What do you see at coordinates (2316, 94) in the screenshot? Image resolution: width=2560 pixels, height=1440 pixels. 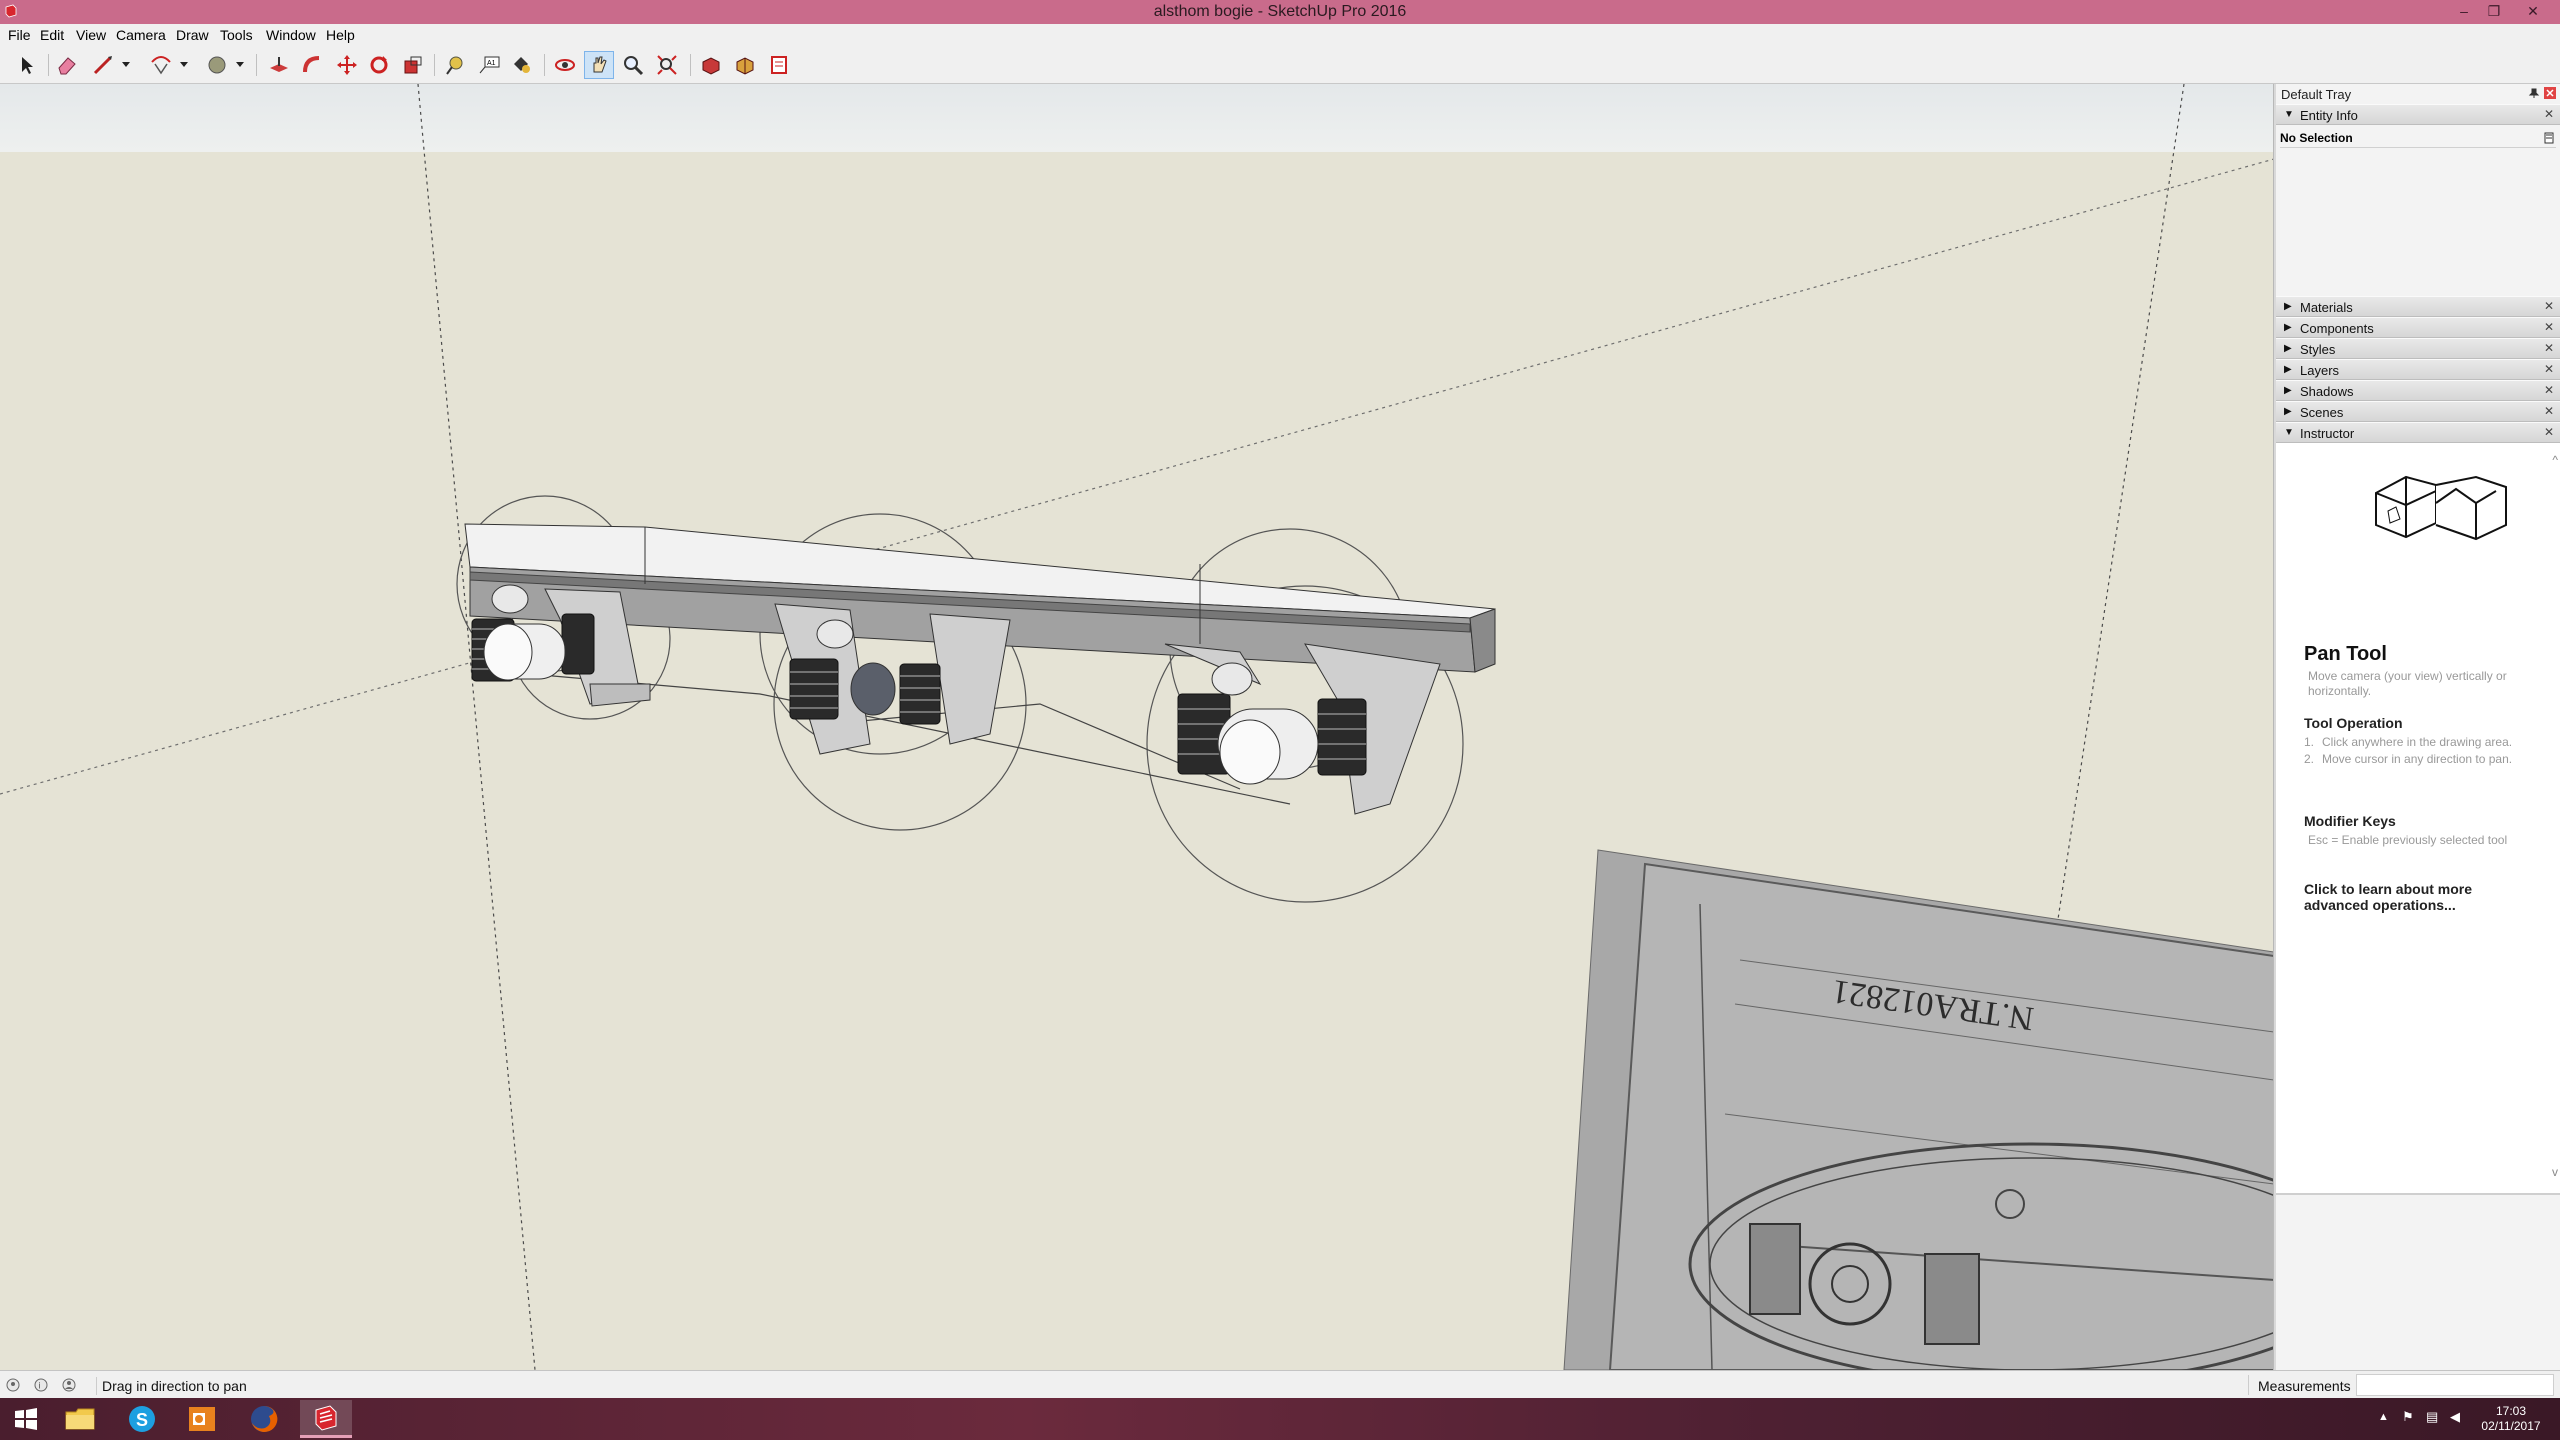 I see `tray-title: Default Tray` at bounding box center [2316, 94].